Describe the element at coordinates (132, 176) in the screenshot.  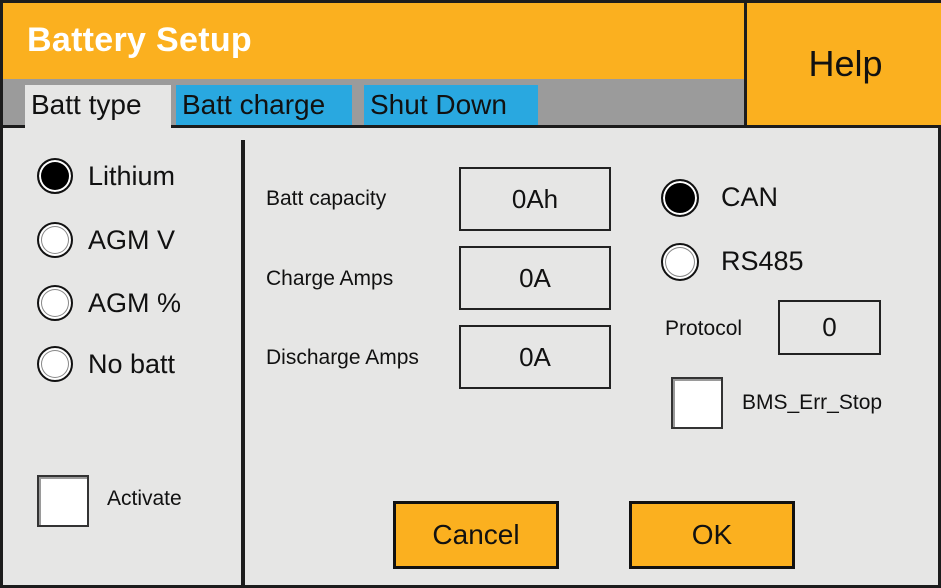
I see `radio-lithium-label: Lithium` at that location.